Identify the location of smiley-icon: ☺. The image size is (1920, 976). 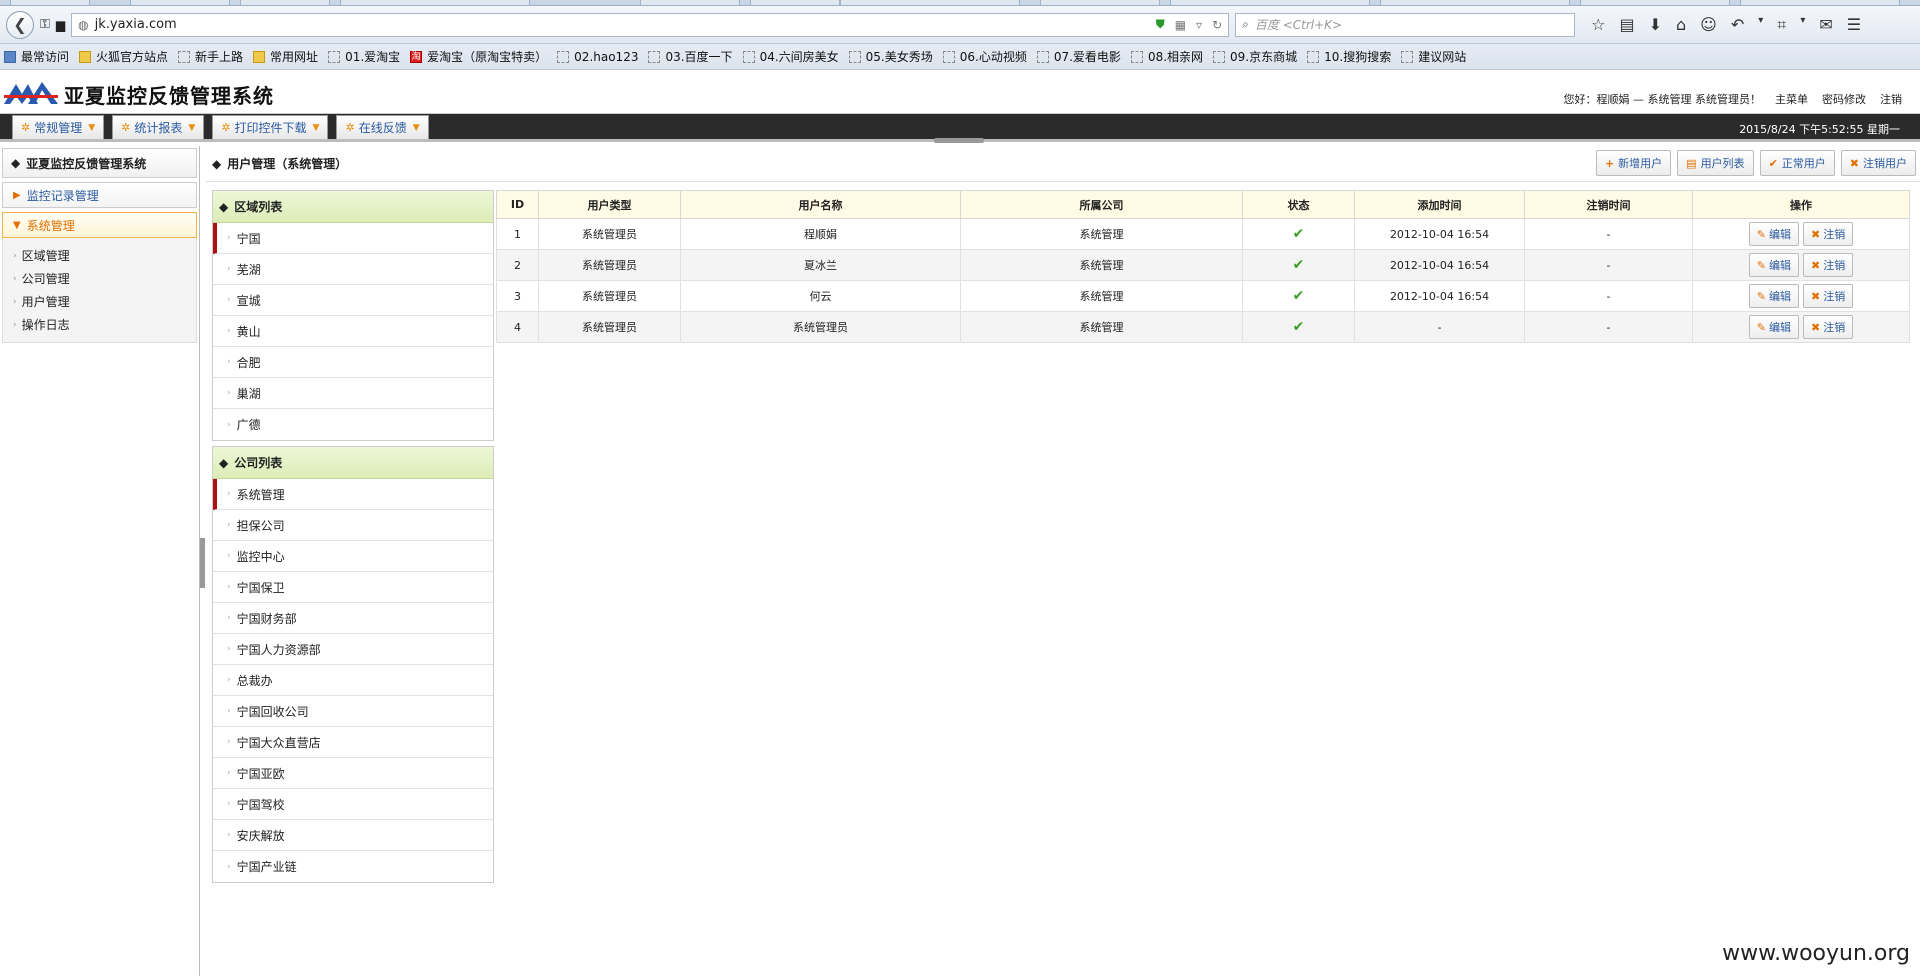
(1708, 25).